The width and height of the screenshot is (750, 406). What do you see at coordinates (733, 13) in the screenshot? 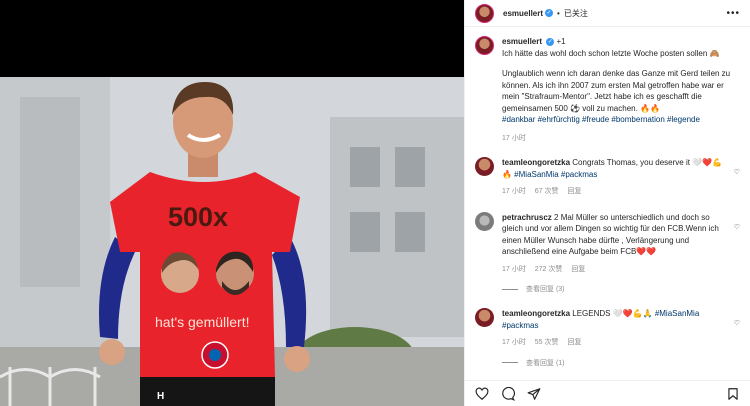
I see `more-options-icon: •••` at bounding box center [733, 13].